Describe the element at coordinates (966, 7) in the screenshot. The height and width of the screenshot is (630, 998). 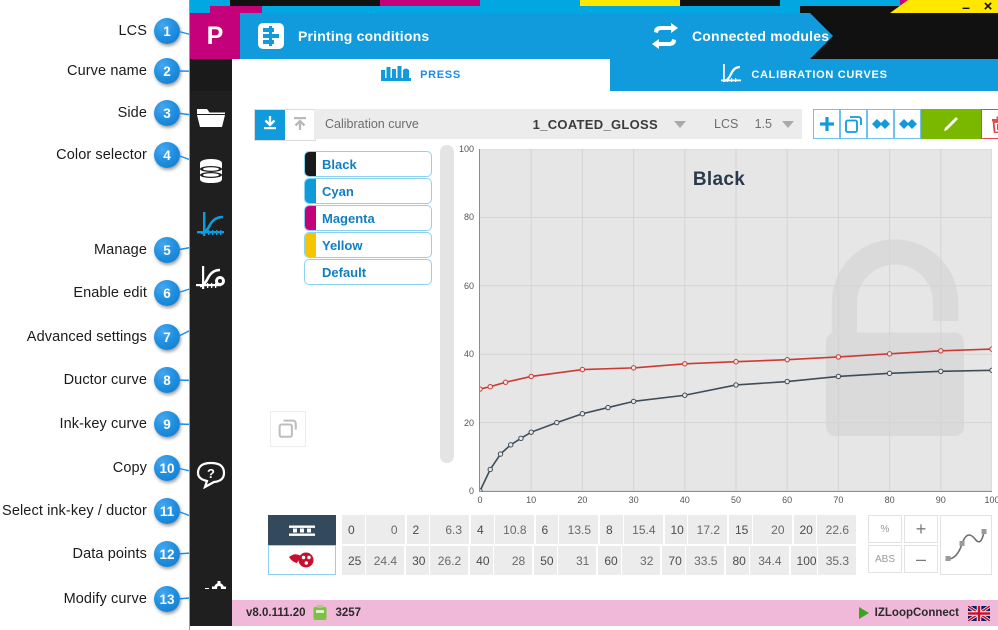
I see `minimize-button: –` at that location.